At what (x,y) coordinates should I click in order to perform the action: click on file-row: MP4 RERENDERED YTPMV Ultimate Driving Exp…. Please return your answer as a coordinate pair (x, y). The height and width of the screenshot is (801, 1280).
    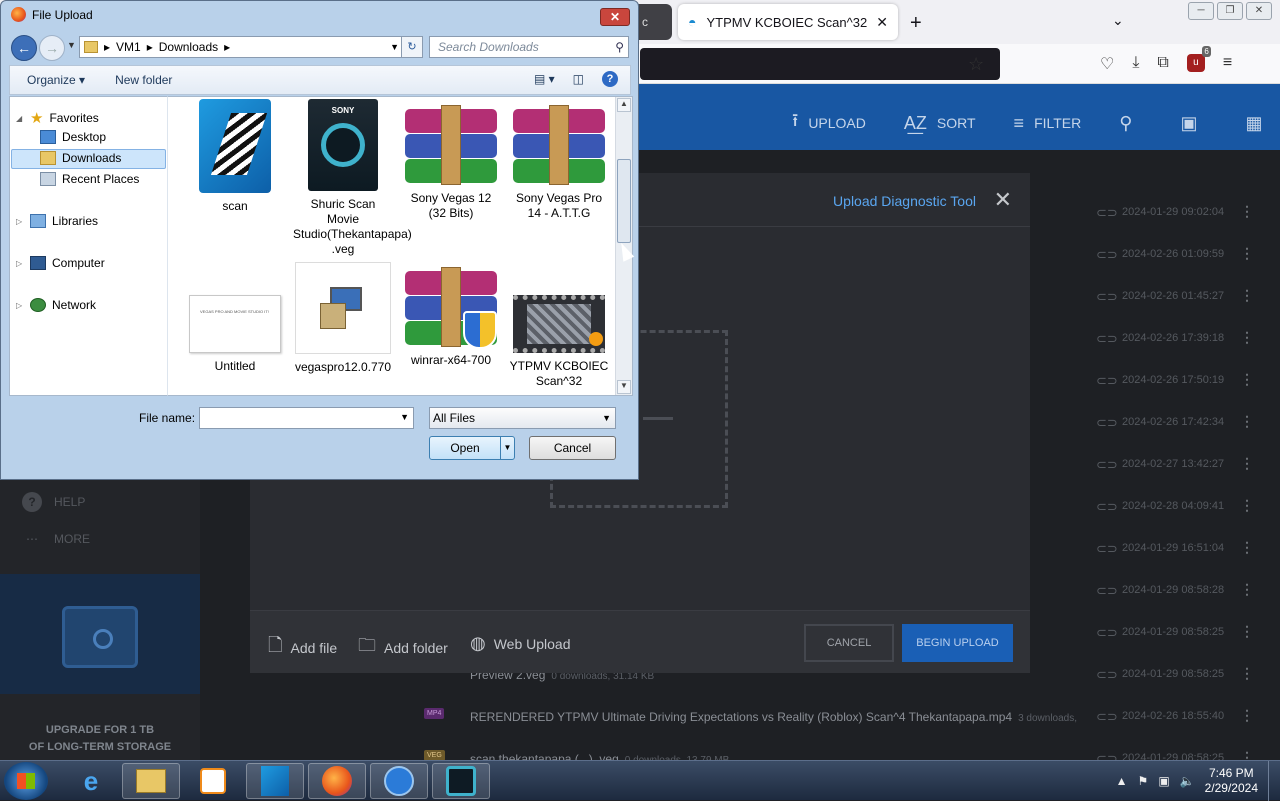
    Looking at the image, I should click on (740, 717).